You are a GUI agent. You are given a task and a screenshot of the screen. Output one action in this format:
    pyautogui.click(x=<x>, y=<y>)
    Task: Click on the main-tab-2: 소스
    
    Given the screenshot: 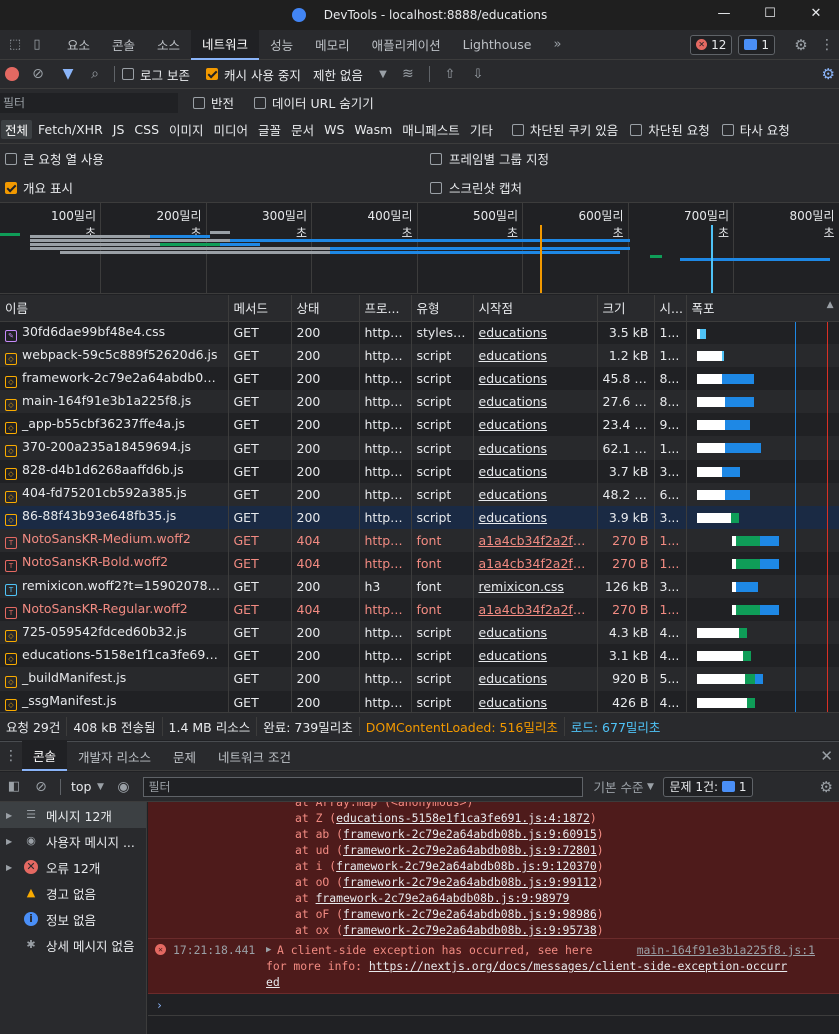 What is the action you would take?
    pyautogui.click(x=168, y=45)
    